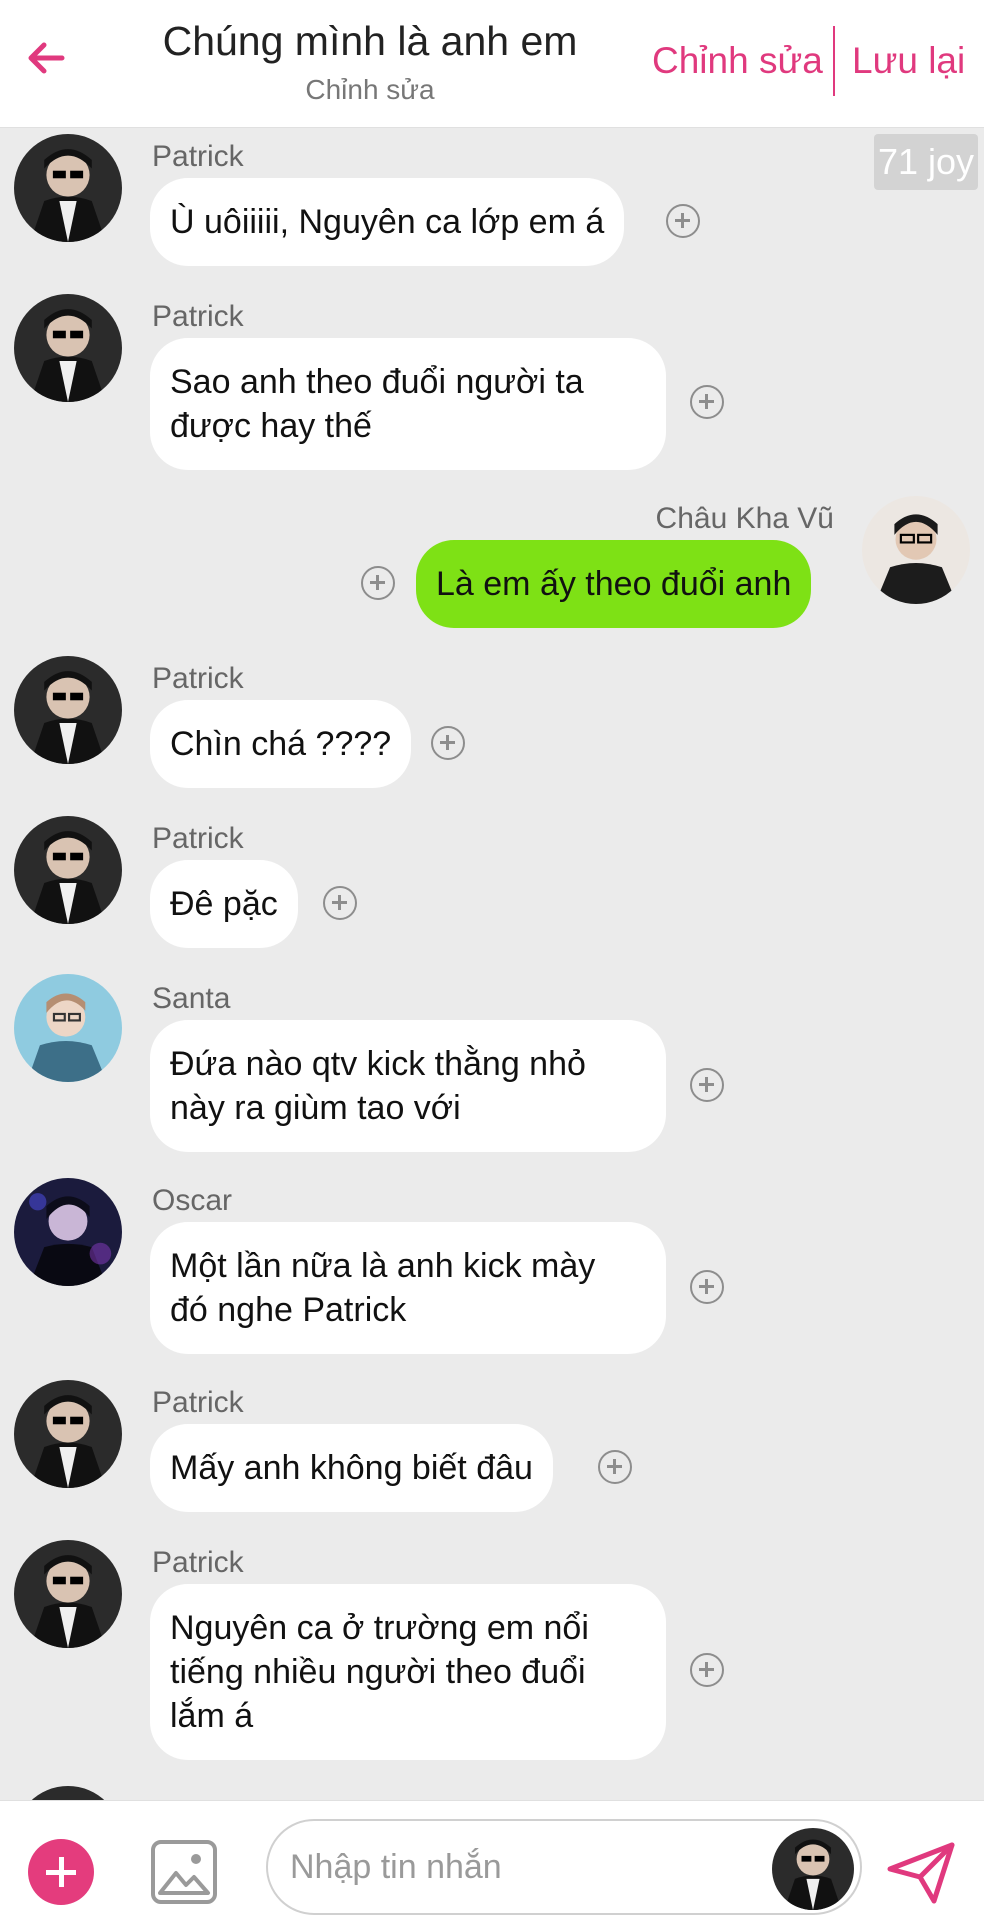  Describe the element at coordinates (926, 162) in the screenshot. I see `joy-badge: 71 joy` at that location.